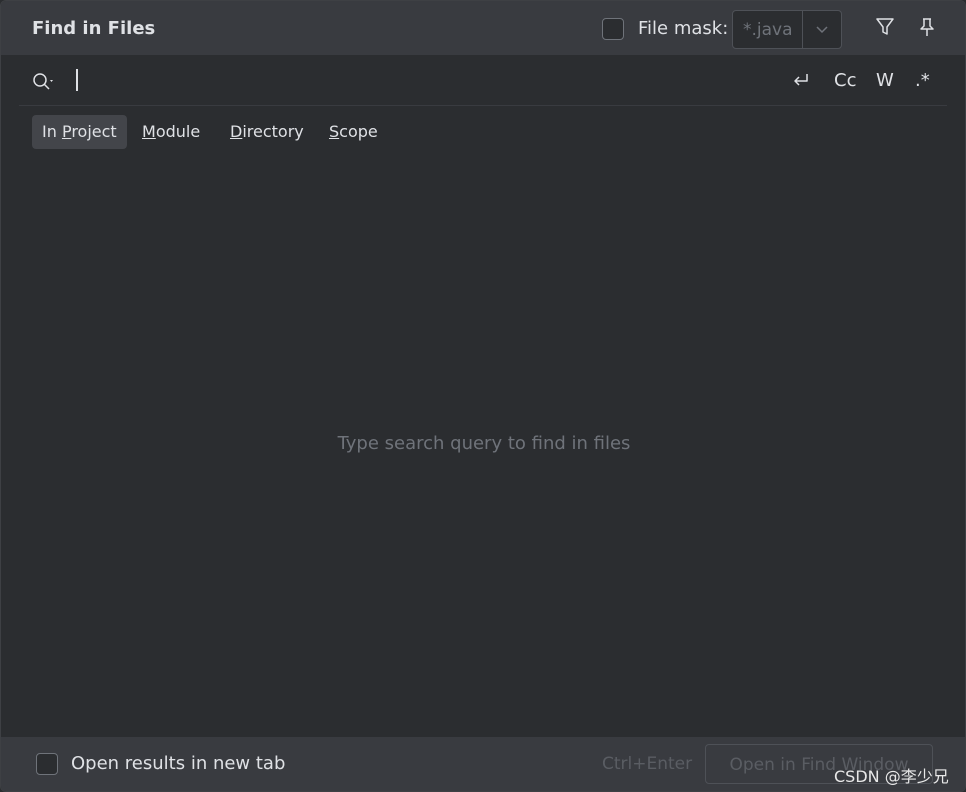 This screenshot has width=966, height=792. I want to click on tab-label-rest: odule, so click(178, 131).